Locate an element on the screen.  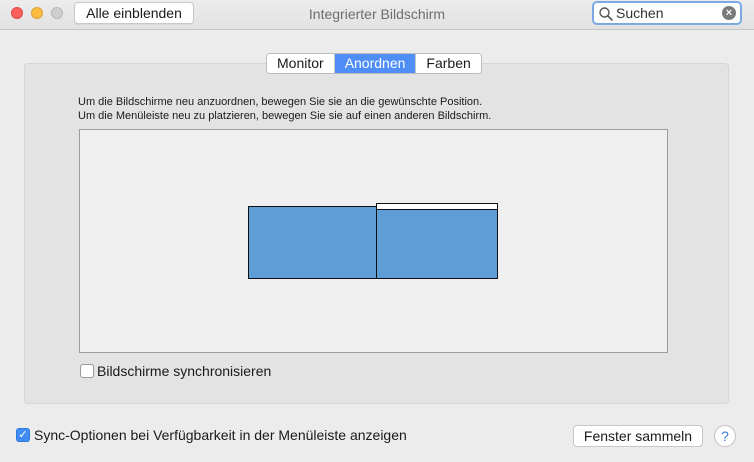
search-field: × is located at coordinates (667, 13).